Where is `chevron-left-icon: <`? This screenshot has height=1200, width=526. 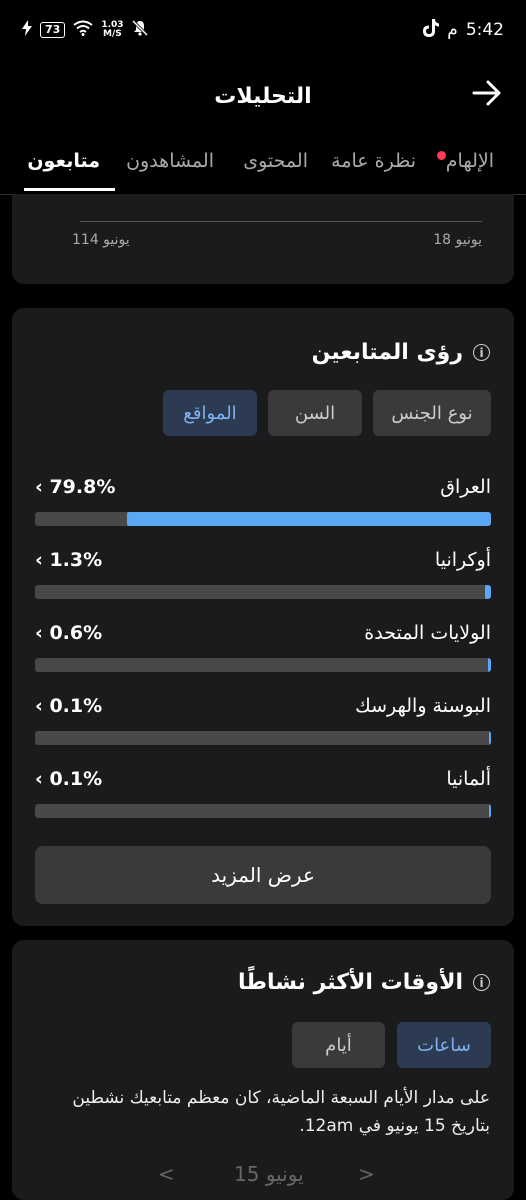
chevron-left-icon: < is located at coordinates (166, 1174).